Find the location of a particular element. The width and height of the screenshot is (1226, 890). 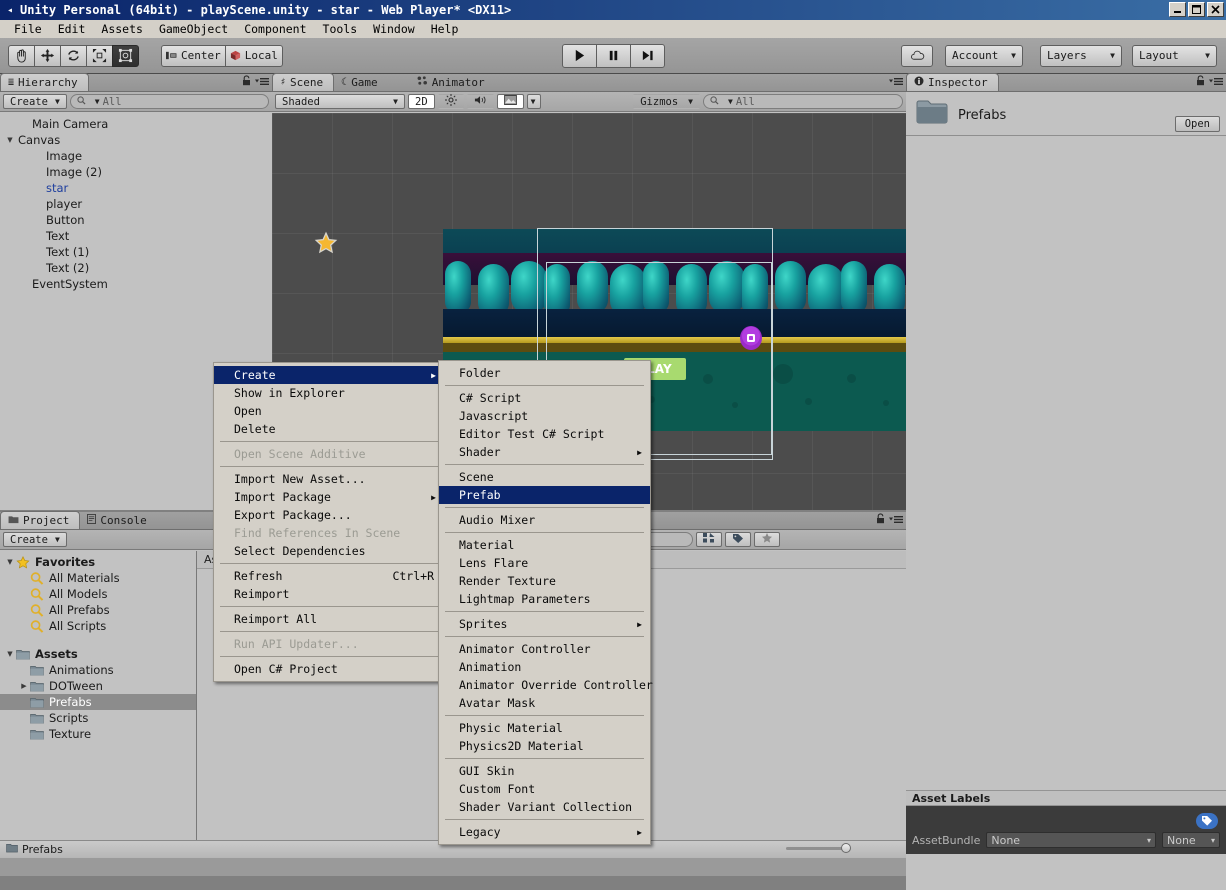

project-tree-item: Texture is located at coordinates (98, 734).